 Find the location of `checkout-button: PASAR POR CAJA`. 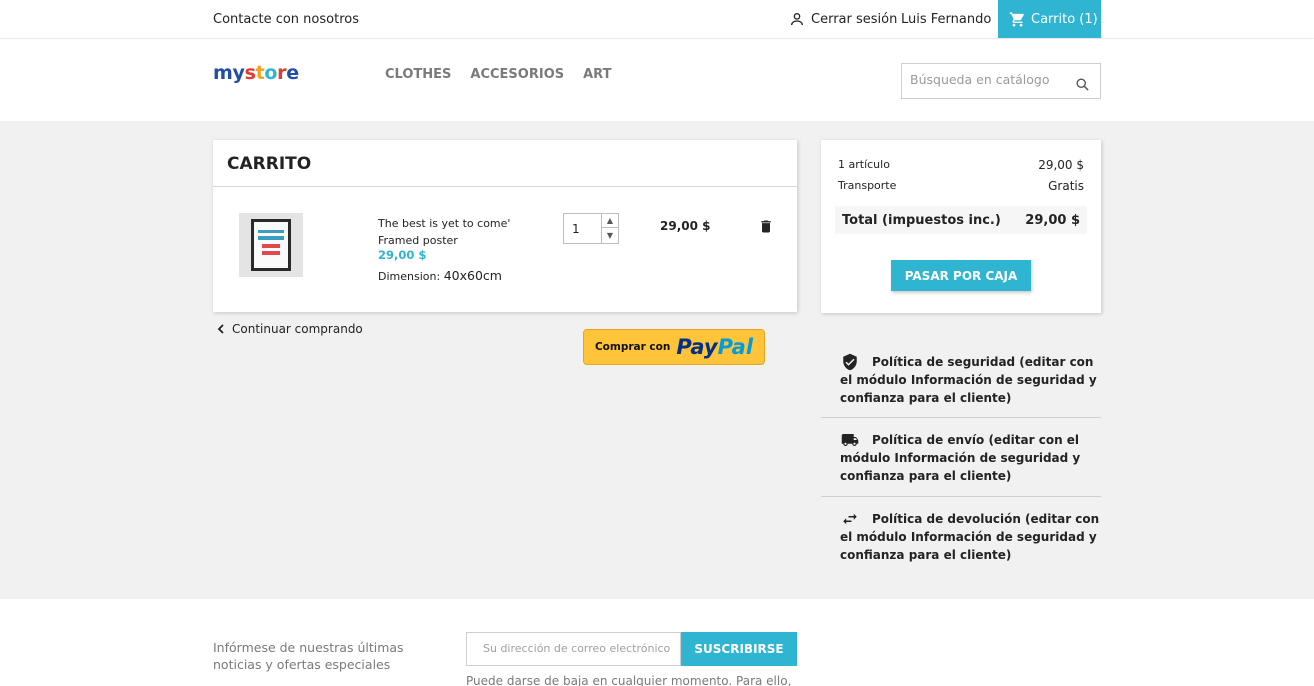

checkout-button: PASAR POR CAJA is located at coordinates (961, 275).